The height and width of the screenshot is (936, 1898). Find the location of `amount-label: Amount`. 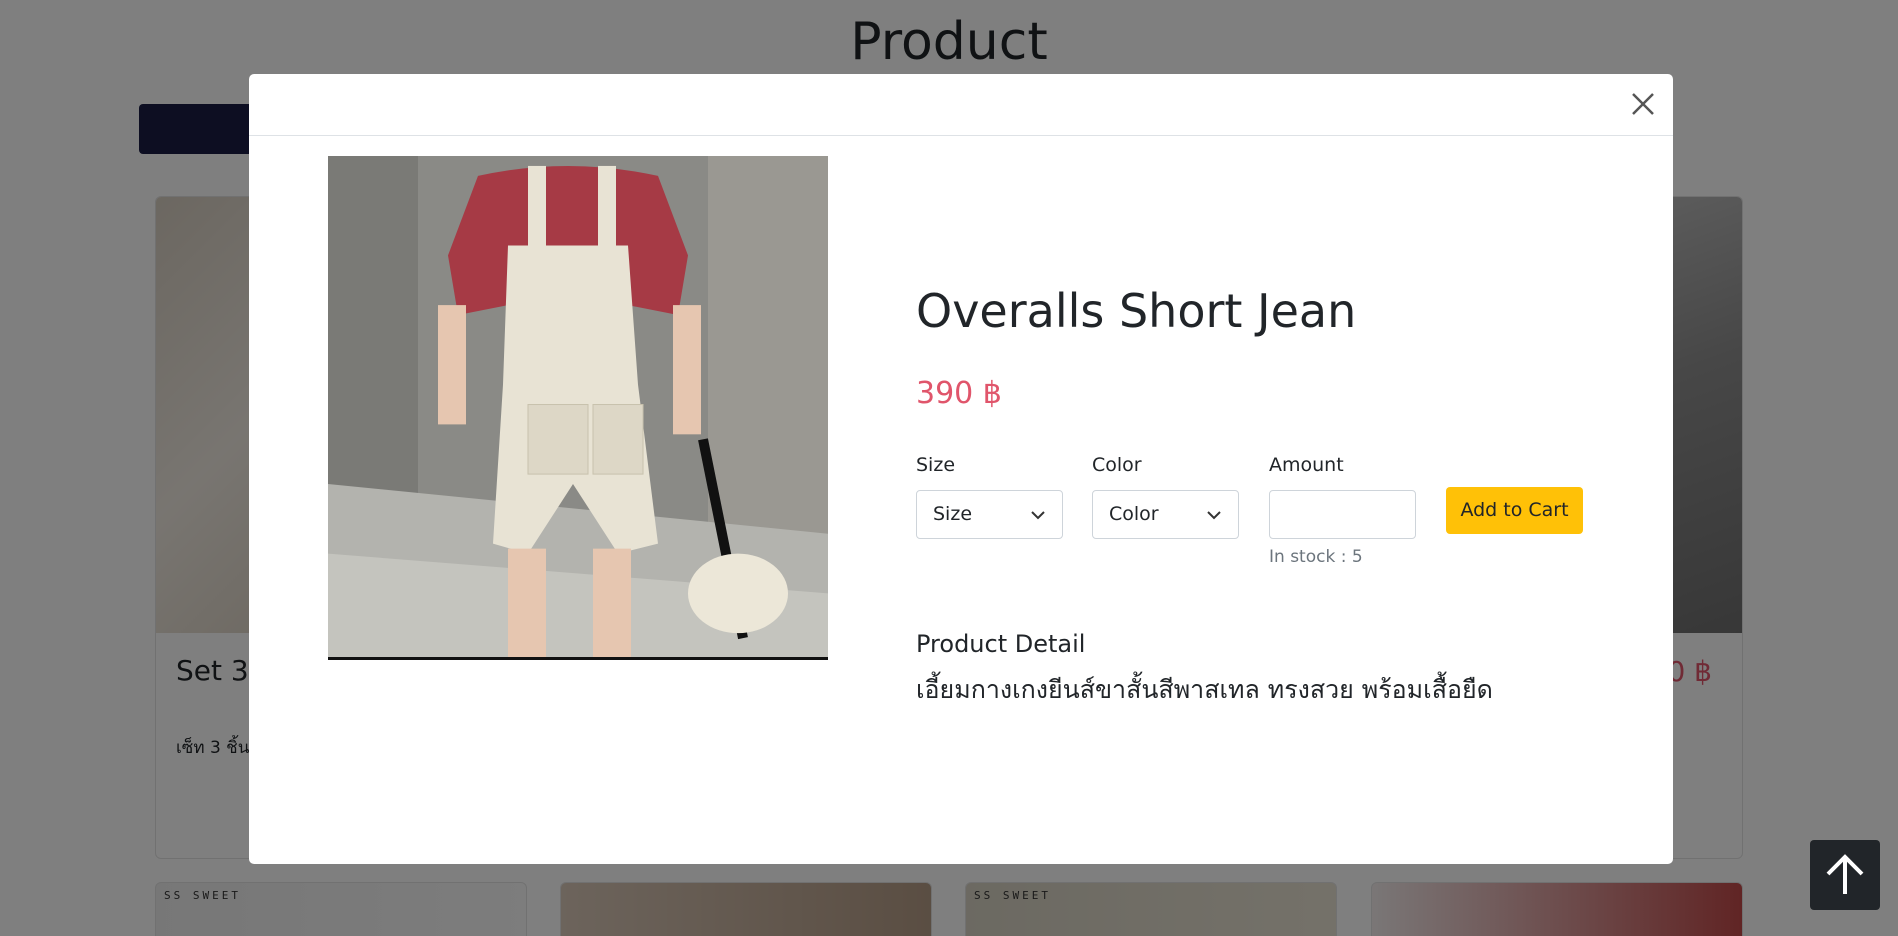

amount-label: Amount is located at coordinates (1306, 465).